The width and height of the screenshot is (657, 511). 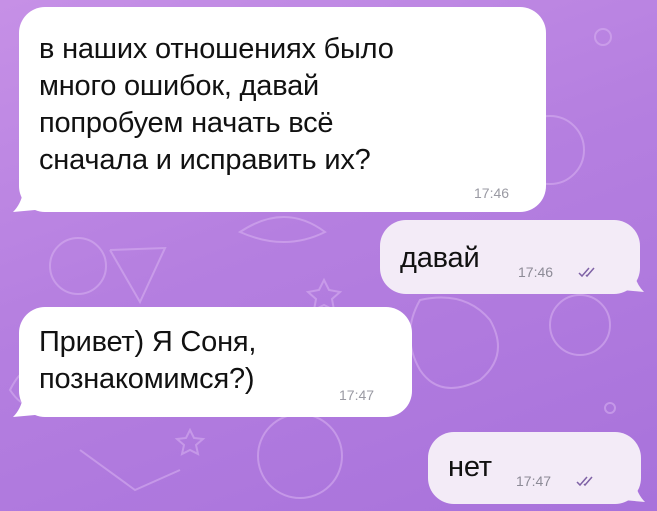 I want to click on astronaut-doodle, so click(x=454, y=342).